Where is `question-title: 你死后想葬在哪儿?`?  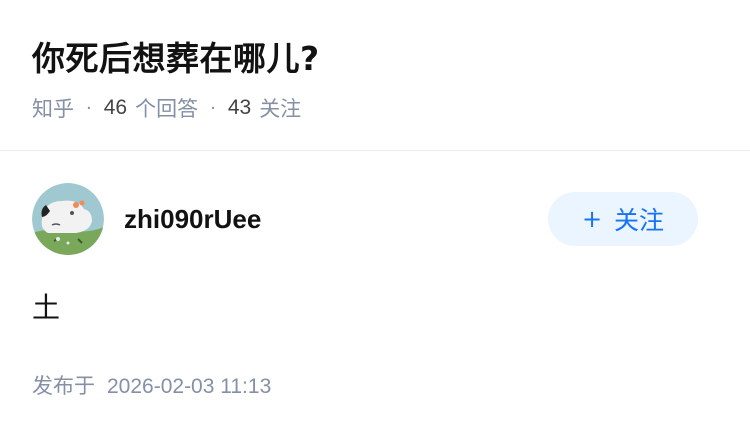 question-title: 你死后想葬在哪儿? is located at coordinates (176, 56).